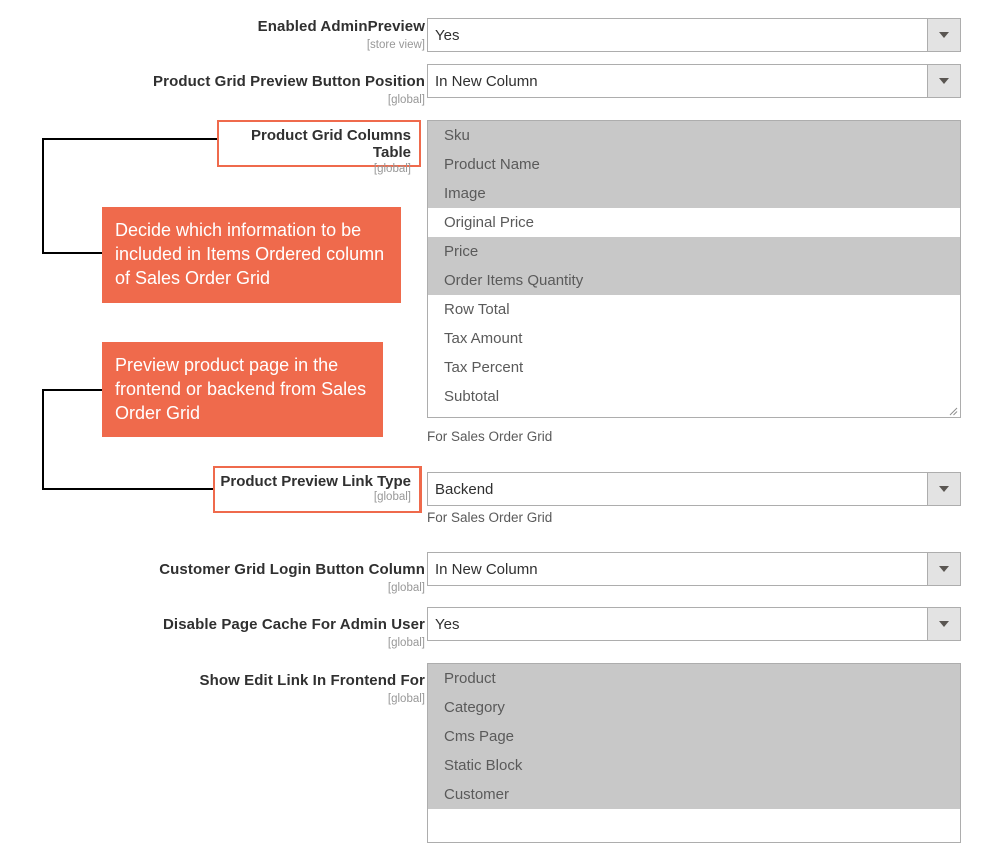 The width and height of the screenshot is (987, 843). What do you see at coordinates (694, 678) in the screenshot?
I see `list-item: Product` at bounding box center [694, 678].